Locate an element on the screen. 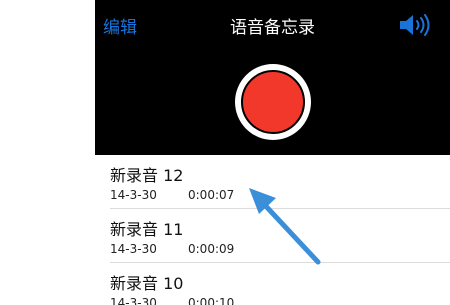 The height and width of the screenshot is (305, 450). page-title: 语音备忘录 is located at coordinates (272, 28).